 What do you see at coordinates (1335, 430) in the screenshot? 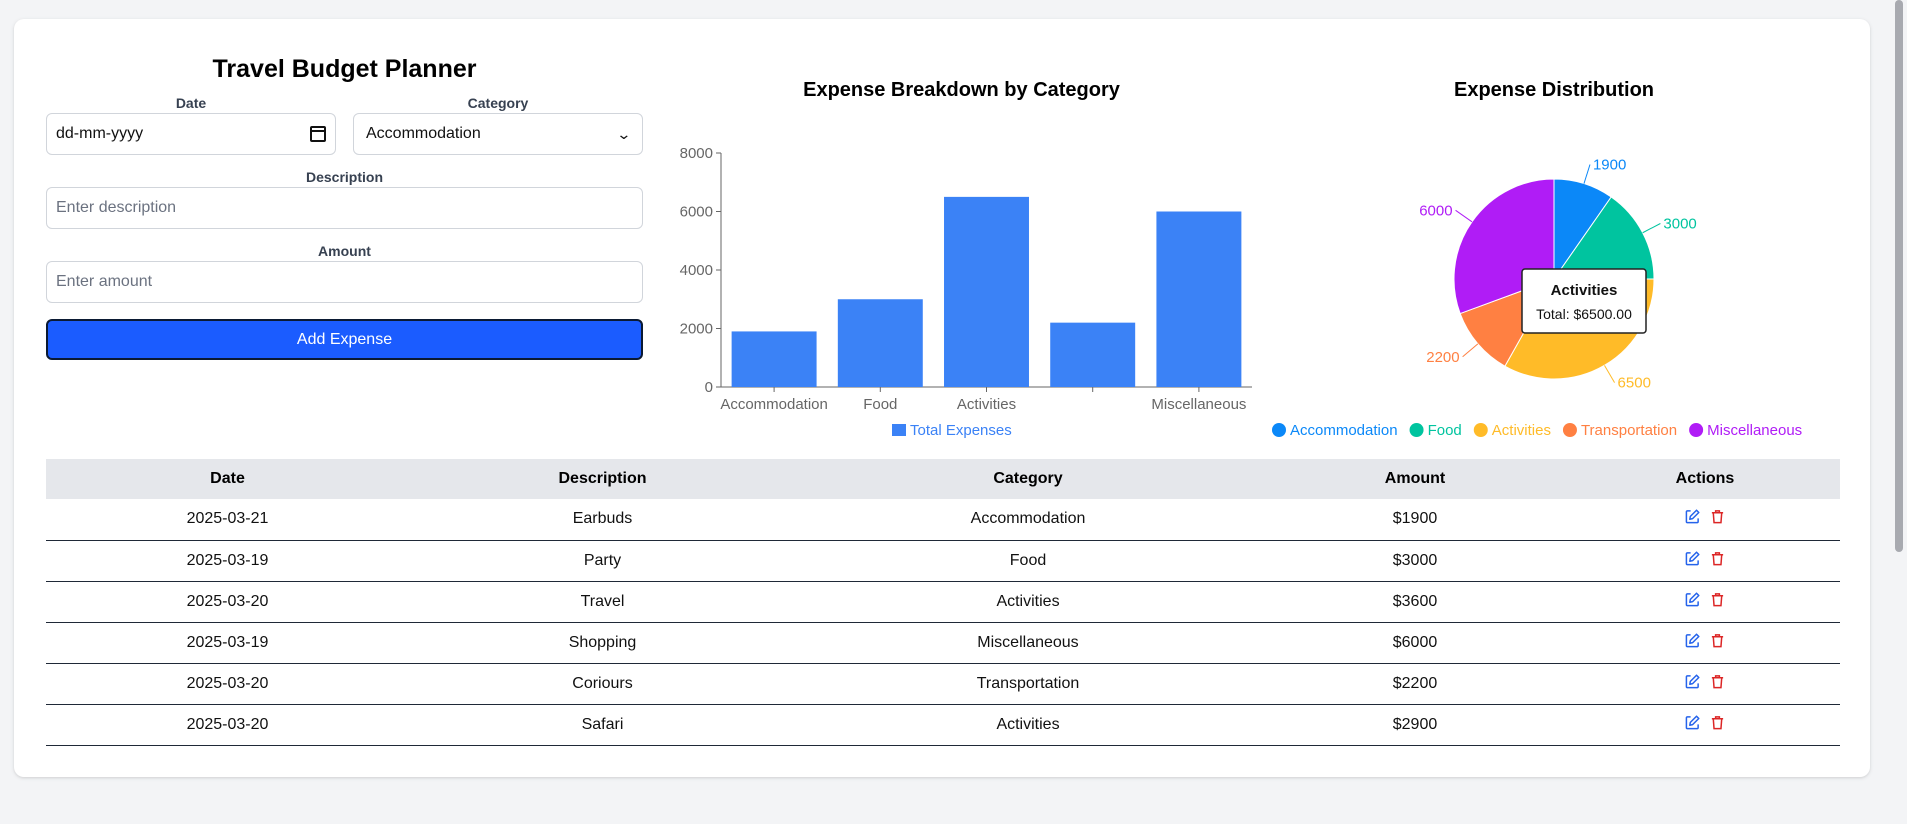
I see `legend-item-accommodation: Accommodation` at bounding box center [1335, 430].